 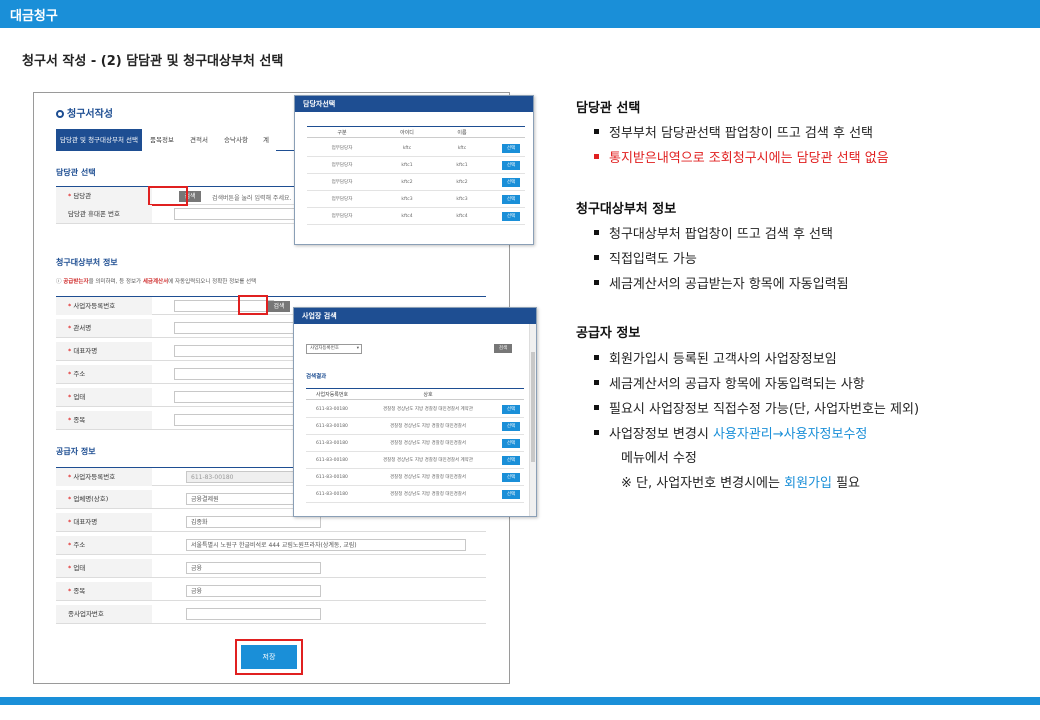 I want to click on tab-contract: 계, so click(x=266, y=140).